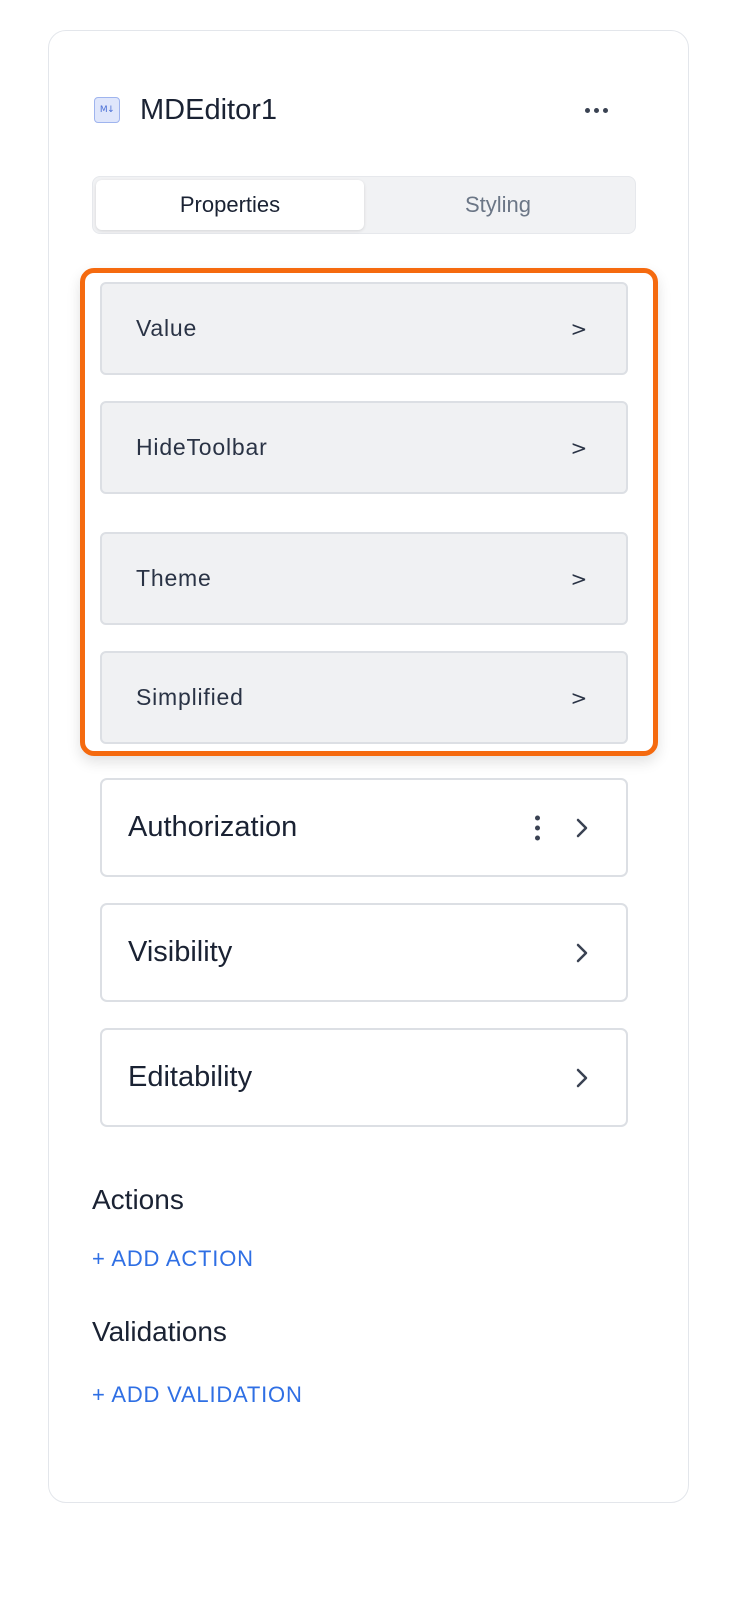  What do you see at coordinates (230, 205) in the screenshot?
I see `tab-properties: Properties` at bounding box center [230, 205].